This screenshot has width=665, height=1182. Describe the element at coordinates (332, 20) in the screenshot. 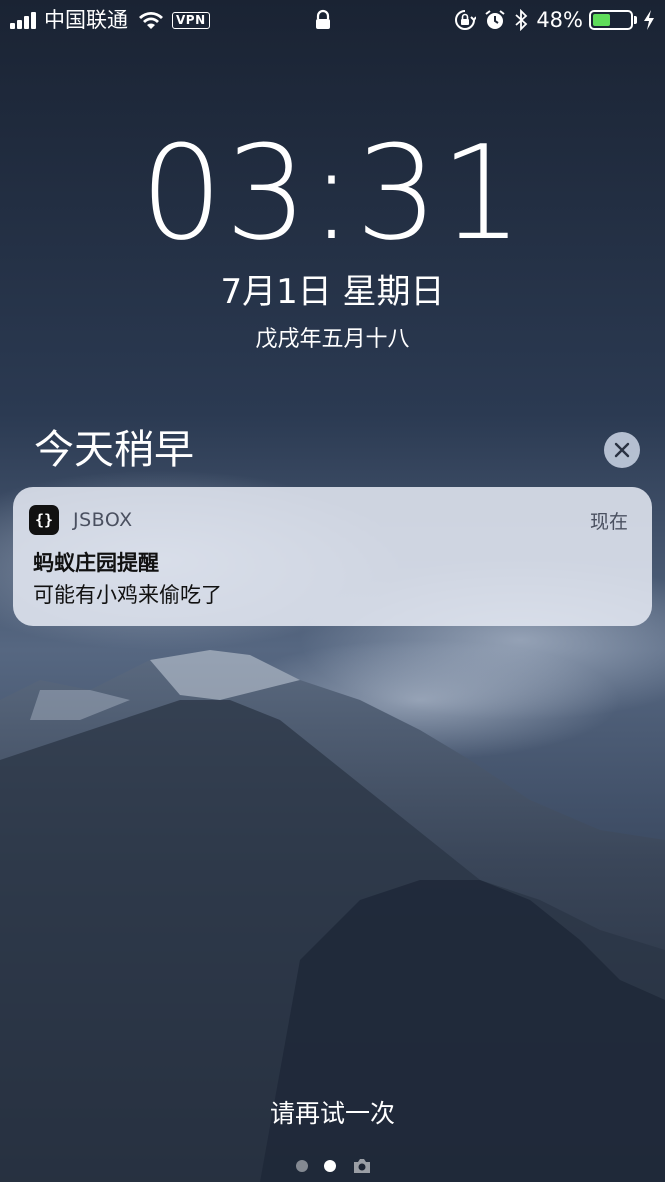

I see `status-bar: 中国联通 VPN 48%` at that location.